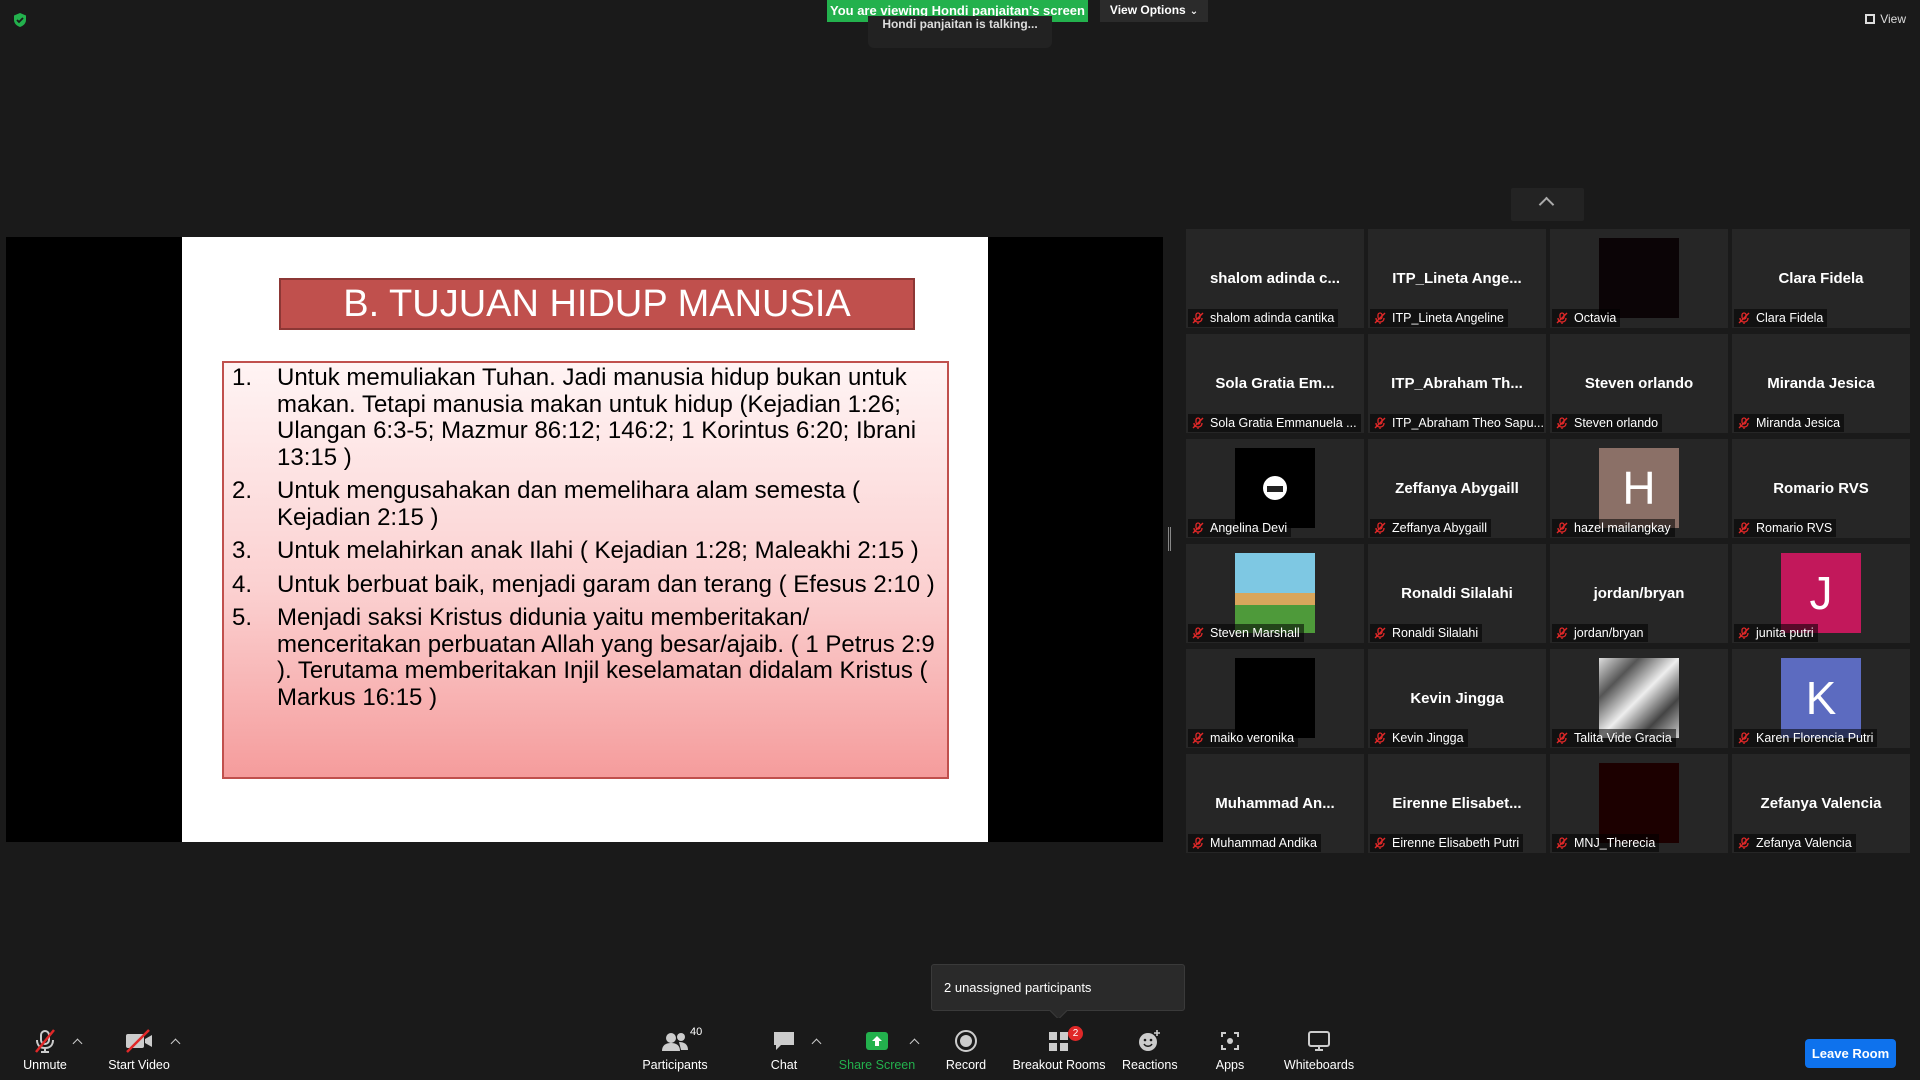 This screenshot has width=1920, height=1080. Describe the element at coordinates (966, 1065) in the screenshot. I see `record-label: Record` at that location.